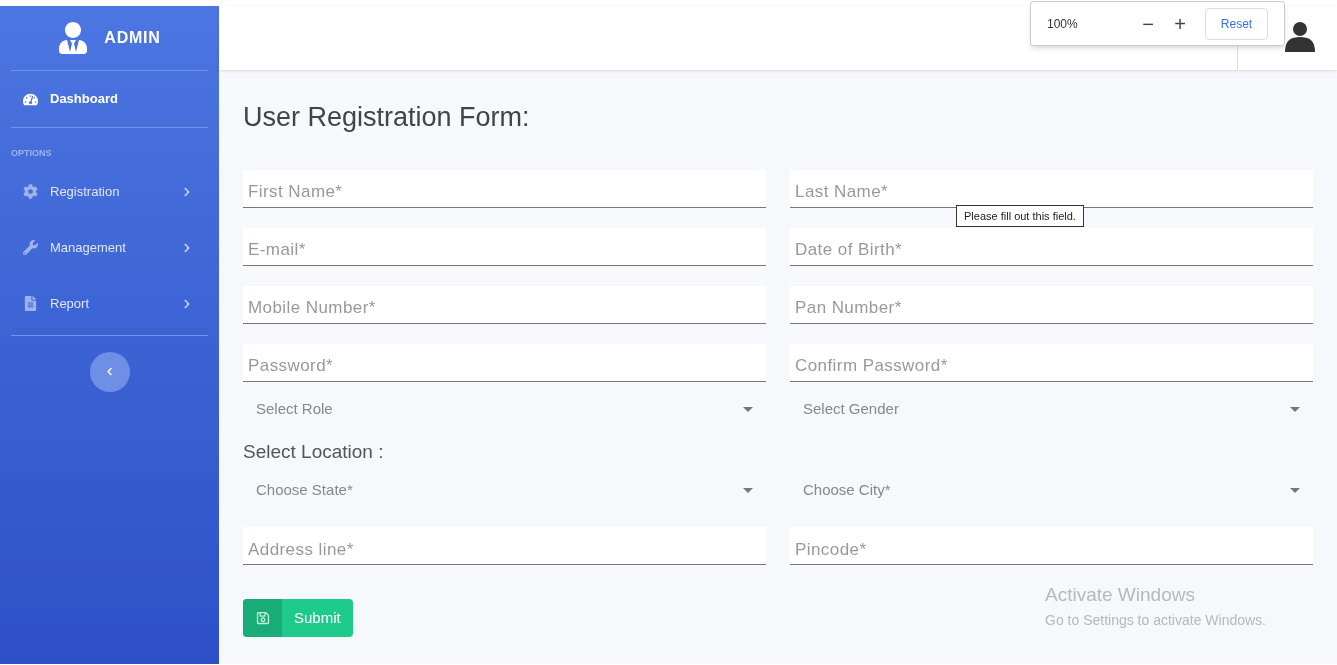  Describe the element at coordinates (1051, 546) in the screenshot. I see `input-field: Pincode*` at that location.